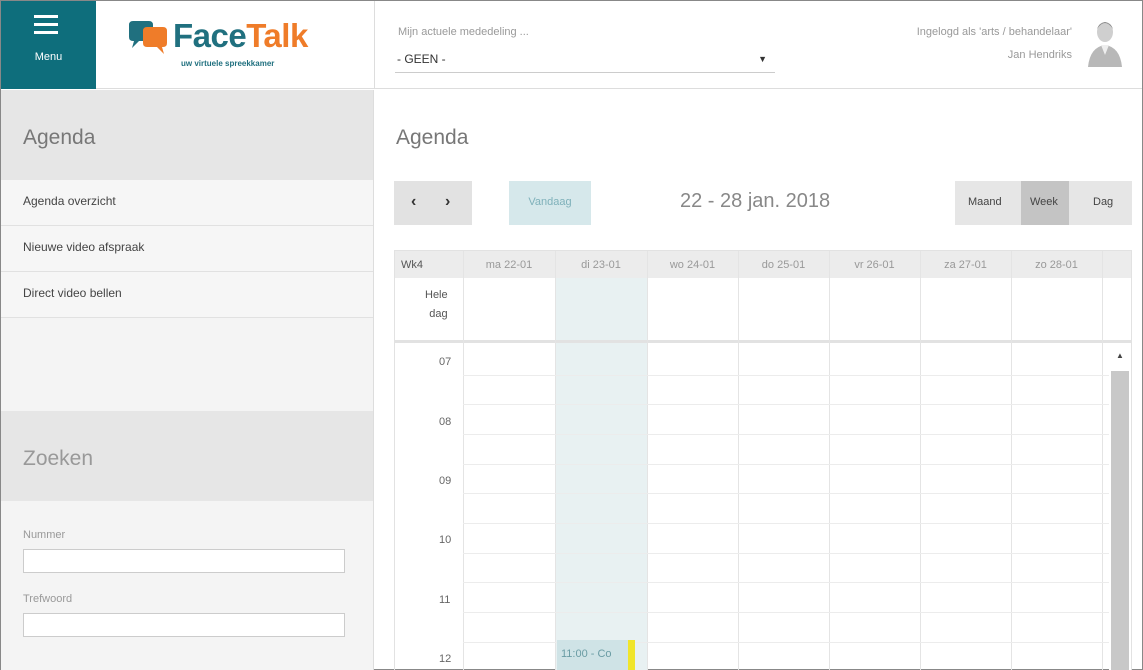 The image size is (1143, 670). What do you see at coordinates (228, 63) in the screenshot?
I see `brand-tagline: uw virtuele spreekkamer` at bounding box center [228, 63].